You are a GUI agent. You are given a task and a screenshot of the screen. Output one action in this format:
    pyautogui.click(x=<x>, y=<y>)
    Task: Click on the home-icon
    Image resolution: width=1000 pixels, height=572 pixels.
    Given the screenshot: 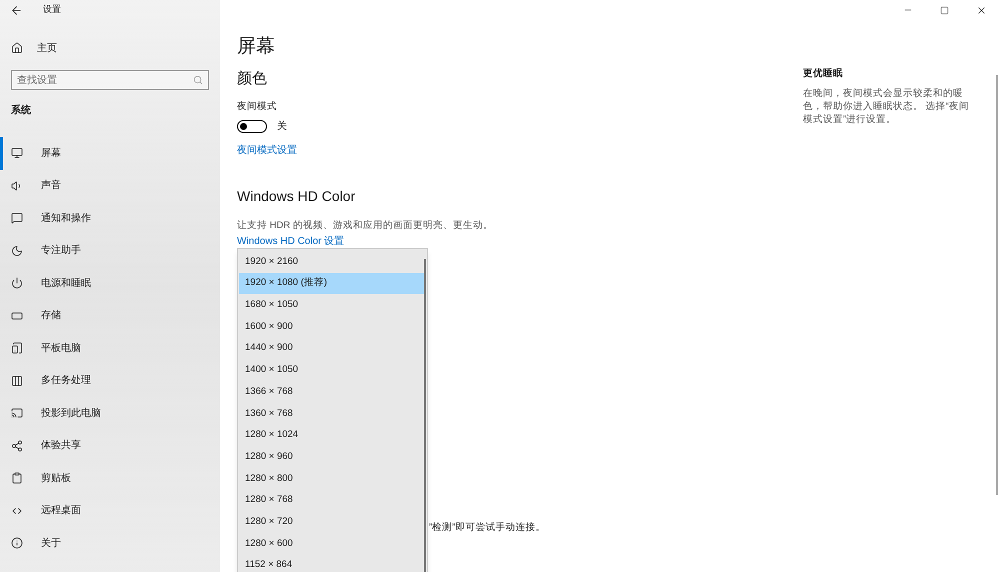 What is the action you would take?
    pyautogui.click(x=17, y=48)
    